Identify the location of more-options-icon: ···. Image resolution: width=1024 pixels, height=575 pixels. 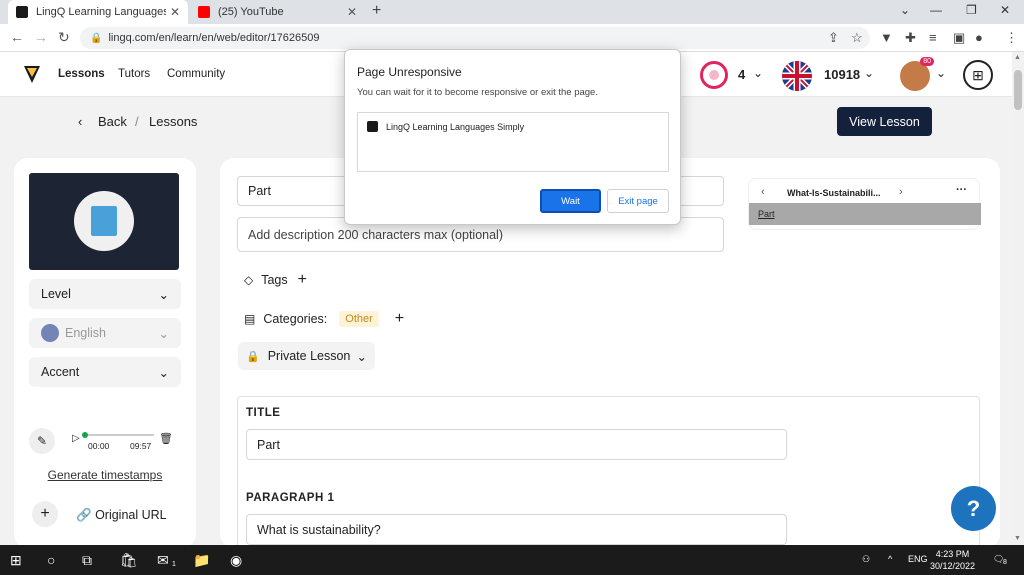
(961, 190).